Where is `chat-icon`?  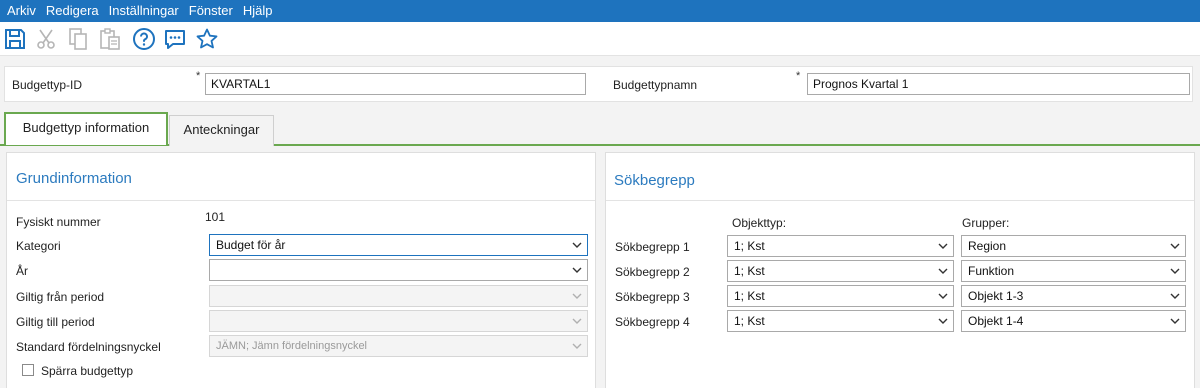 chat-icon is located at coordinates (175, 39).